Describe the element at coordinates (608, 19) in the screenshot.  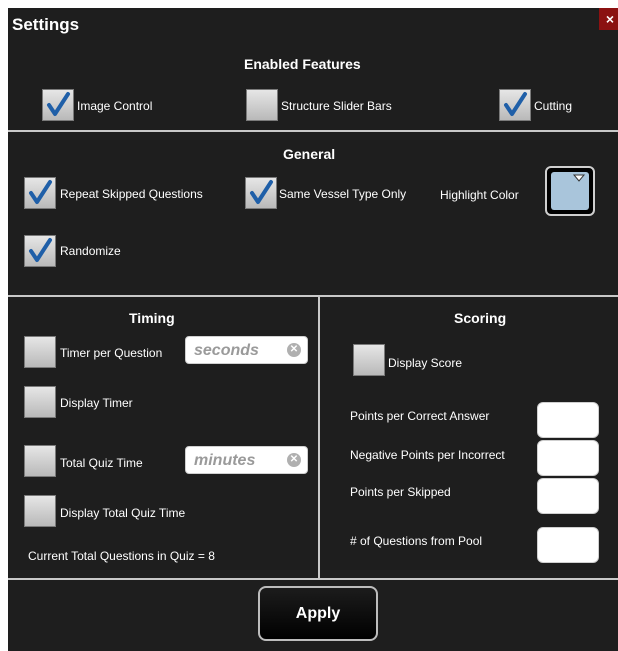
I see `close-button: ×` at that location.